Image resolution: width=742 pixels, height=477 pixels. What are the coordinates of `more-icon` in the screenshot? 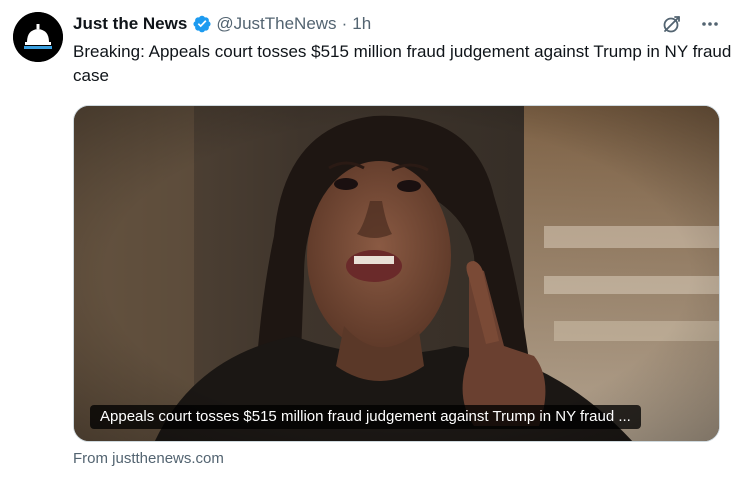 It's located at (710, 24).